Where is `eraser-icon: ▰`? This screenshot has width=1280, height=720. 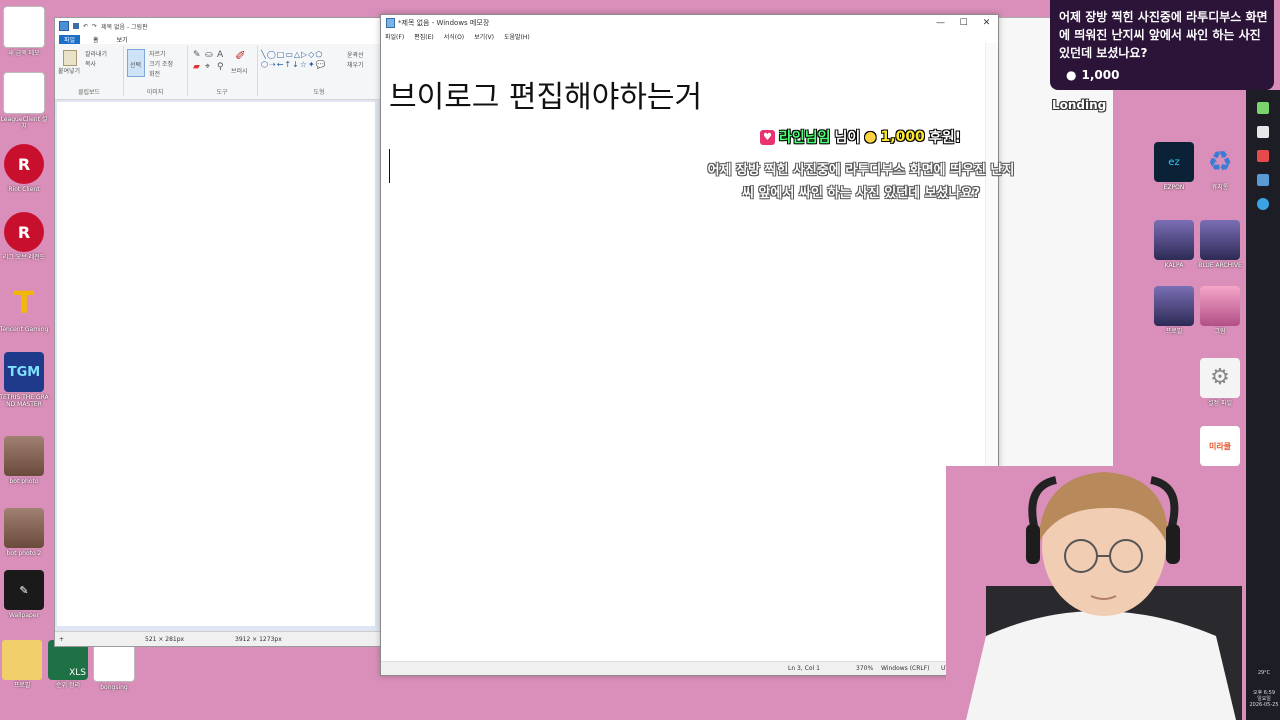
eraser-icon: ▰ is located at coordinates (196, 67).